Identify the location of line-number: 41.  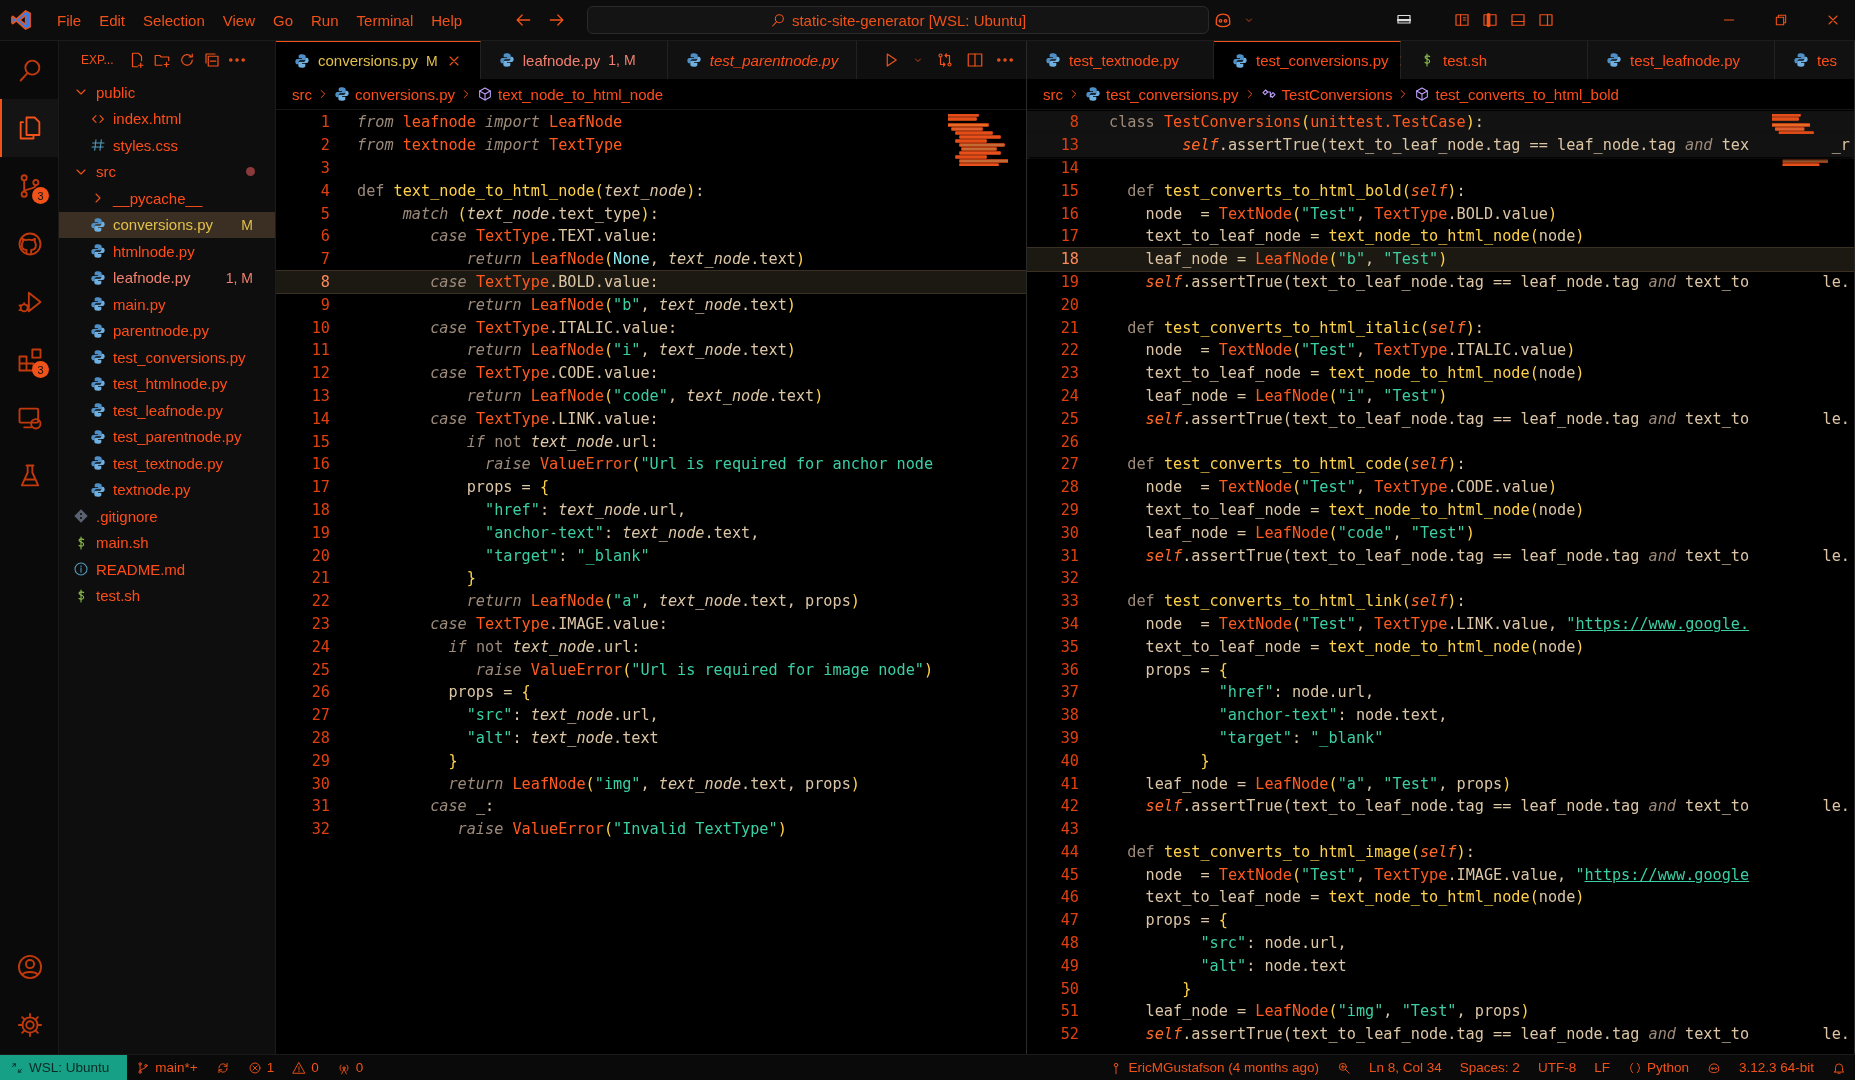
(1069, 783).